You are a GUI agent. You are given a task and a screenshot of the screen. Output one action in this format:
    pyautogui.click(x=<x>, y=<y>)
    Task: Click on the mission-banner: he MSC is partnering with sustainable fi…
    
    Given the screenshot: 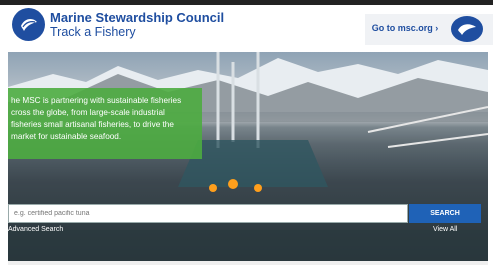 What is the action you would take?
    pyautogui.click(x=105, y=123)
    